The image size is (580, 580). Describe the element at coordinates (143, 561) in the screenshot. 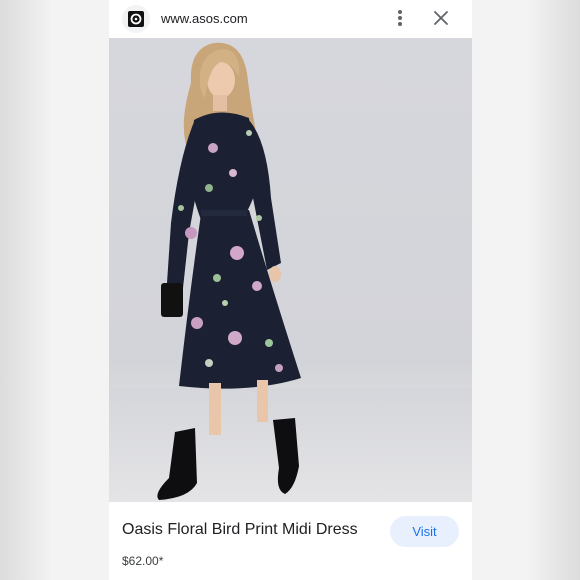

I see `product-price: $62.00*` at that location.